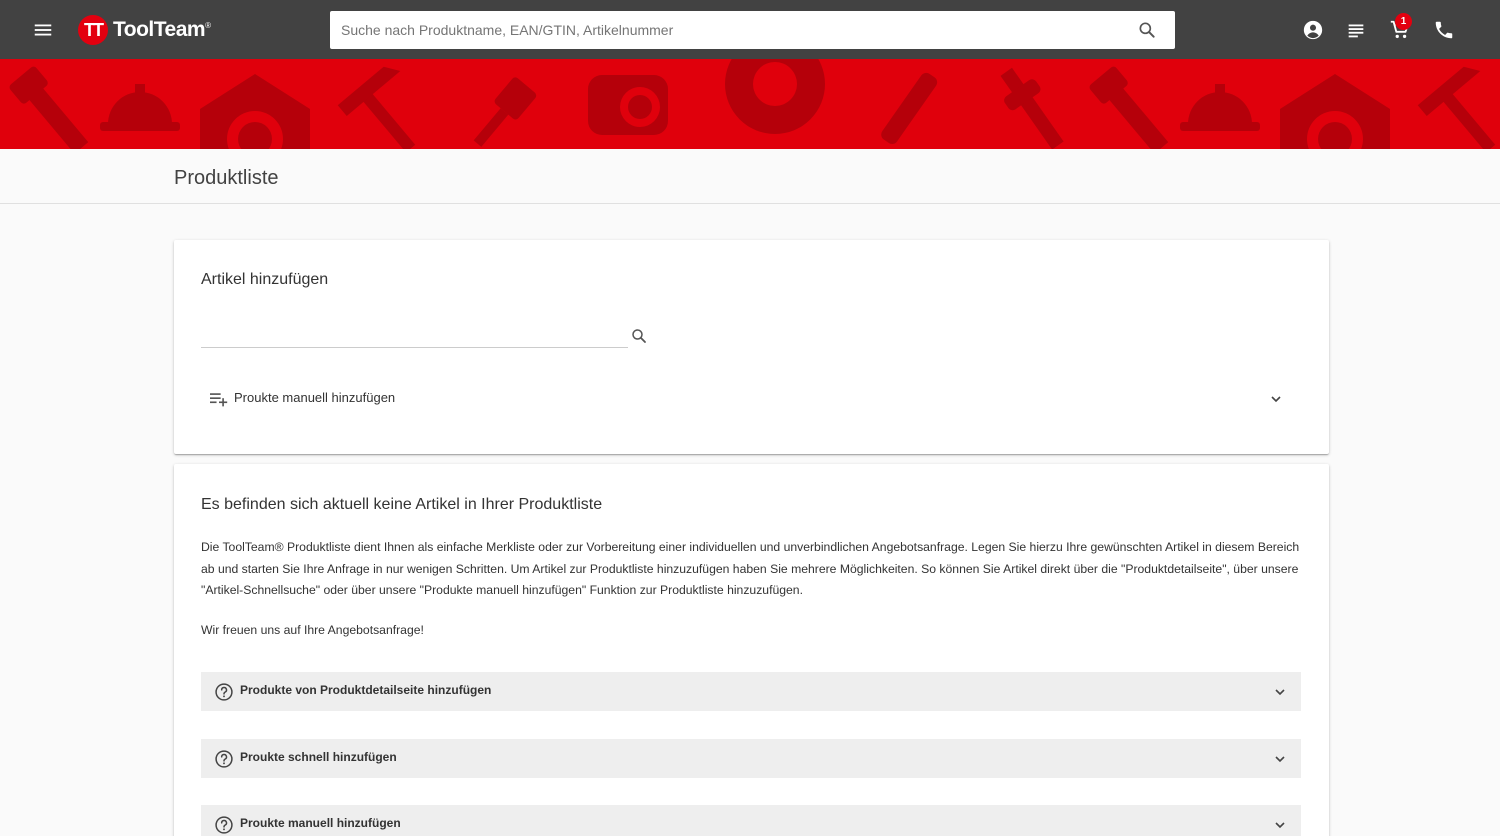 The image size is (1500, 836). I want to click on global-search, so click(752, 30).